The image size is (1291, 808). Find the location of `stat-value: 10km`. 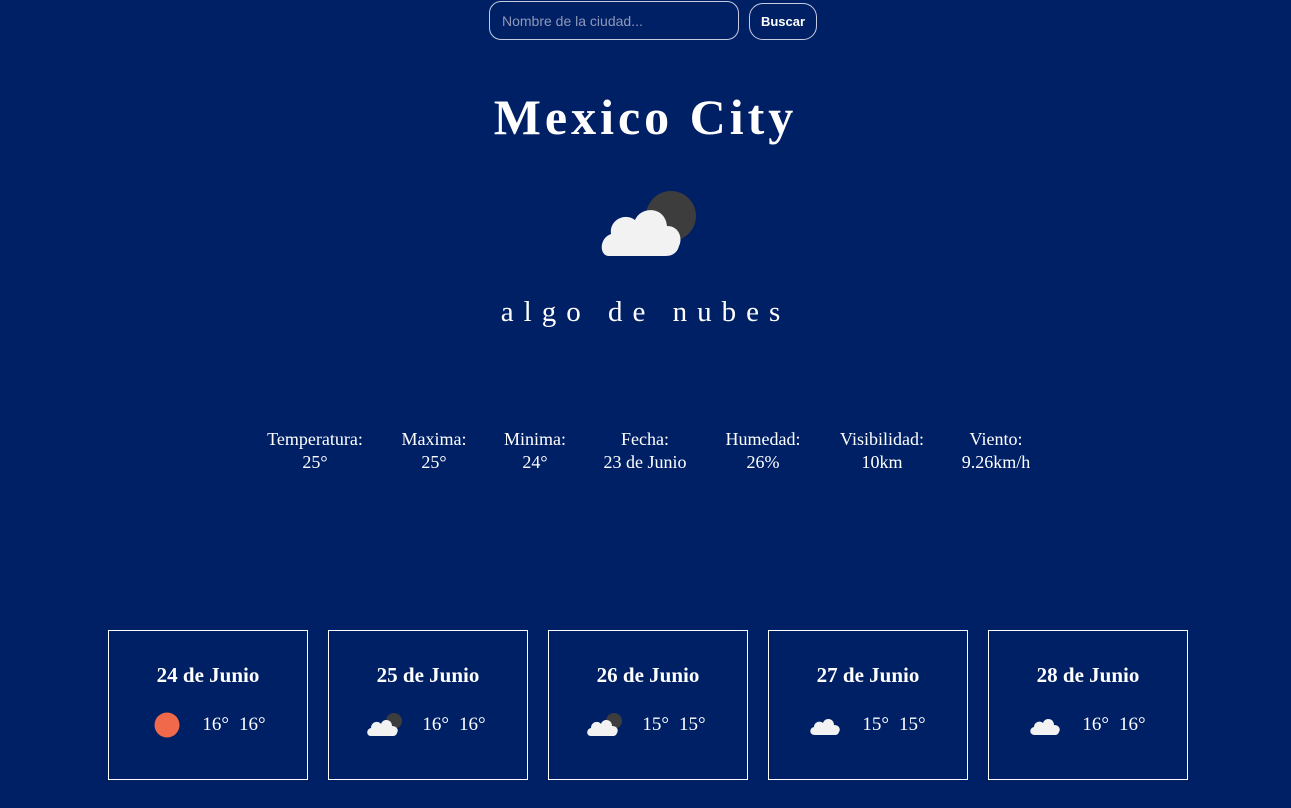

stat-value: 10km is located at coordinates (882, 462).